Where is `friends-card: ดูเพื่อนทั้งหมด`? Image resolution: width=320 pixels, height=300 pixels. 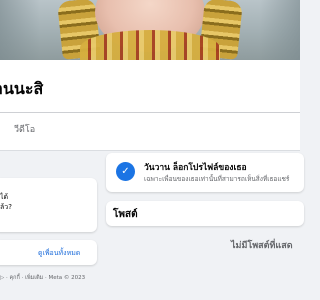 friends-card: ดูเพื่อนทั้งหมด is located at coordinates (48, 252).